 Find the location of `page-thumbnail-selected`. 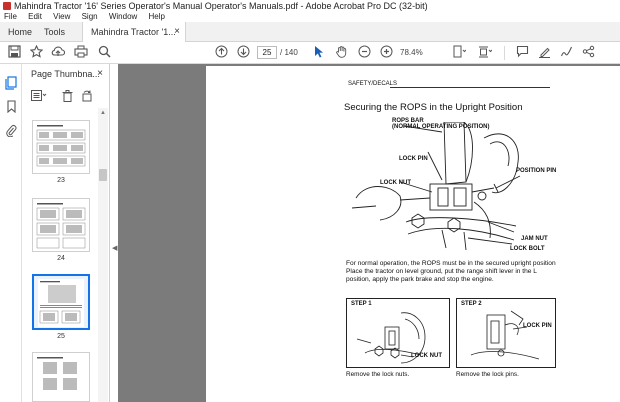

page-thumbnail-selected is located at coordinates (61, 302).